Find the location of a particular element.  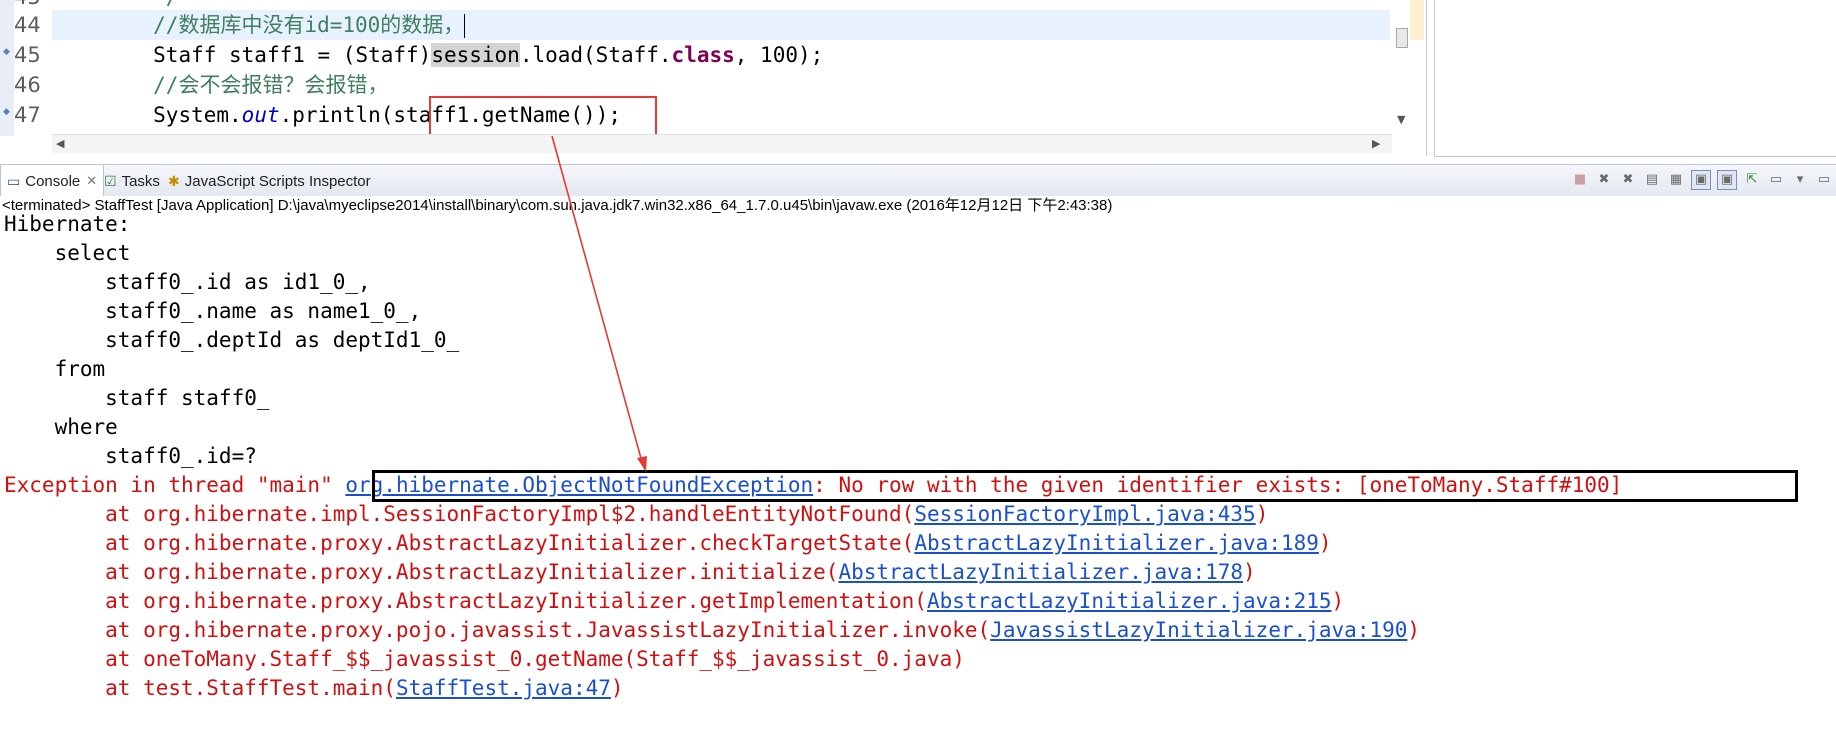

chevron-down-icon: ▾ is located at coordinates (1800, 180).